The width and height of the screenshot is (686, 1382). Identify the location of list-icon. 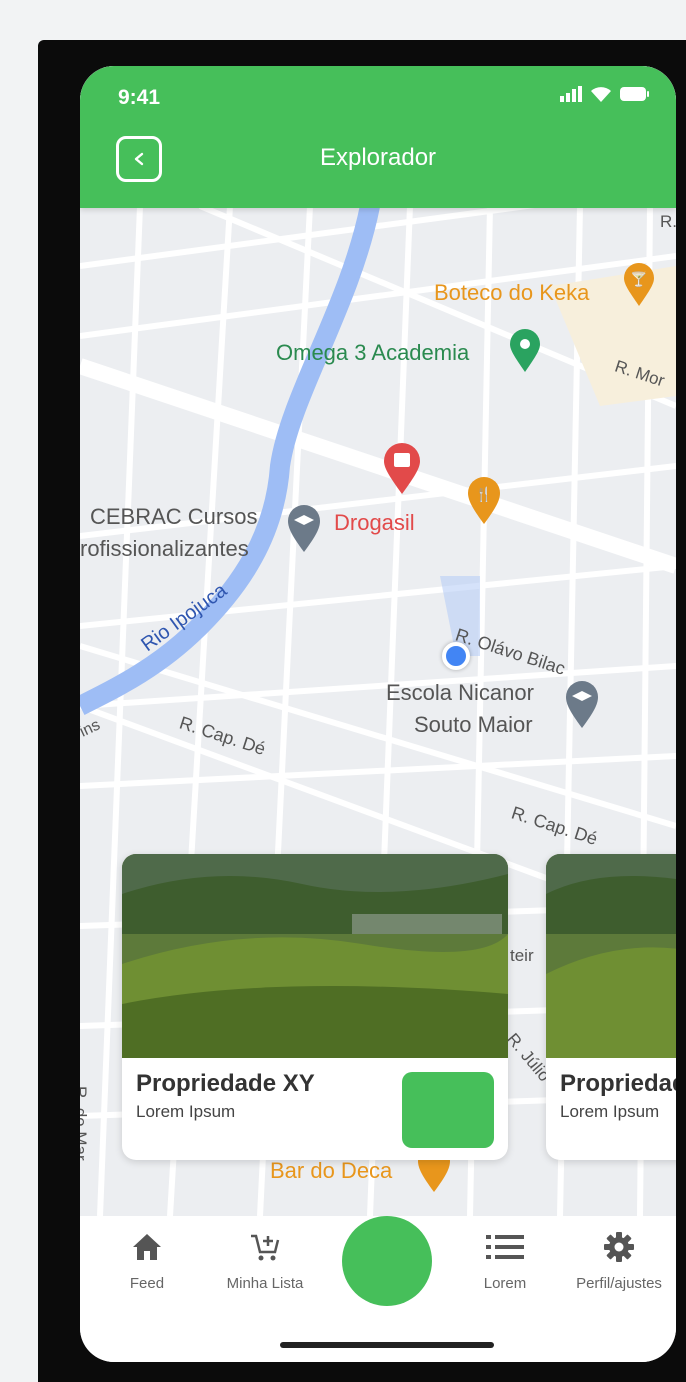
(505, 1247).